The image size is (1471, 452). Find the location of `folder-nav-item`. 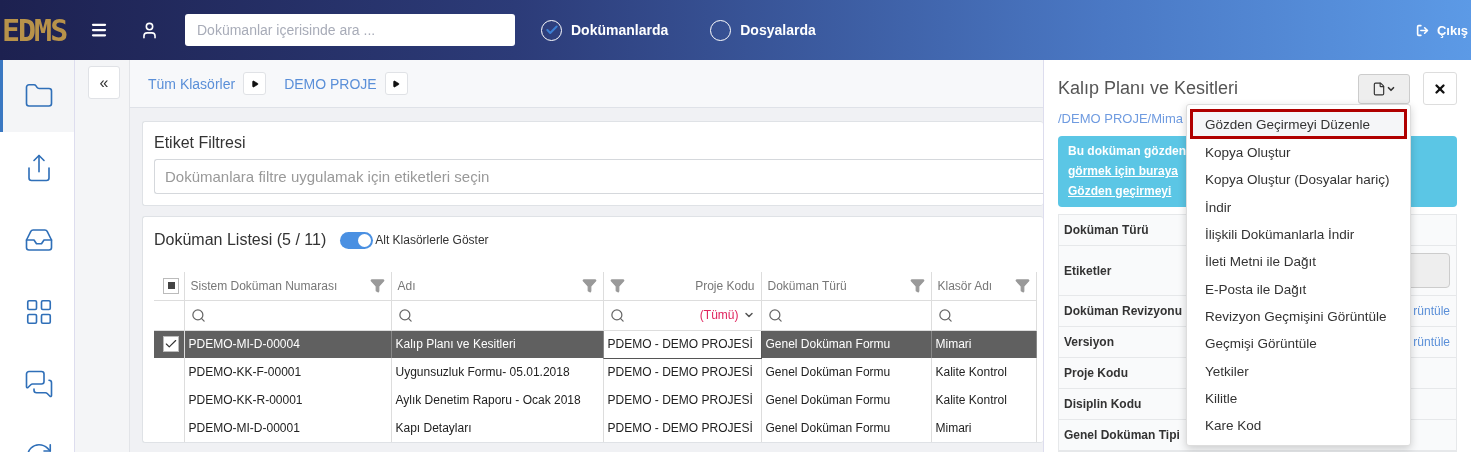

folder-nav-item is located at coordinates (37, 96).